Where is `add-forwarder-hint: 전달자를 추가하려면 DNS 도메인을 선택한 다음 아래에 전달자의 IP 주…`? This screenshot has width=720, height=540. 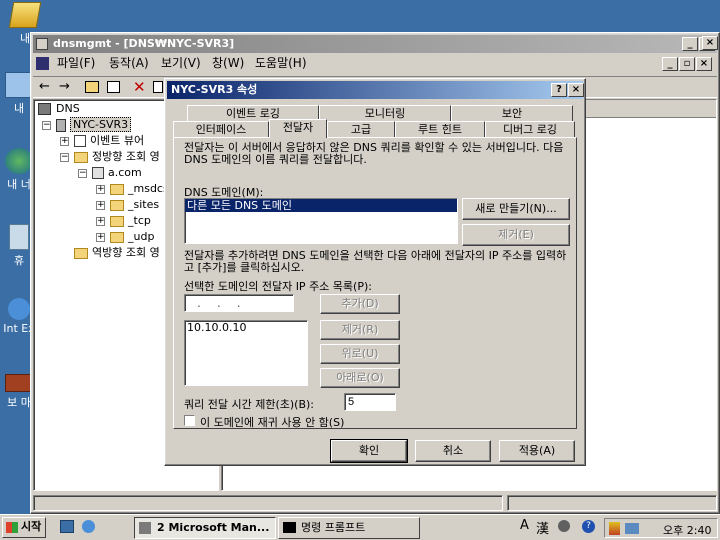
add-forwarder-hint: 전달자를 추가하려면 DNS 도메인을 선택한 다음 아래에 전달자의 IP 주… is located at coordinates (375, 261).